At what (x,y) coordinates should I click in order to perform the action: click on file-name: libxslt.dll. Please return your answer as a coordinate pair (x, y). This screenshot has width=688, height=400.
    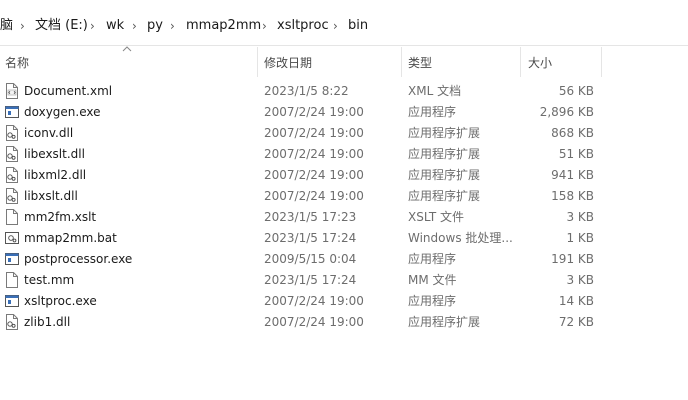
    Looking at the image, I should click on (51, 196).